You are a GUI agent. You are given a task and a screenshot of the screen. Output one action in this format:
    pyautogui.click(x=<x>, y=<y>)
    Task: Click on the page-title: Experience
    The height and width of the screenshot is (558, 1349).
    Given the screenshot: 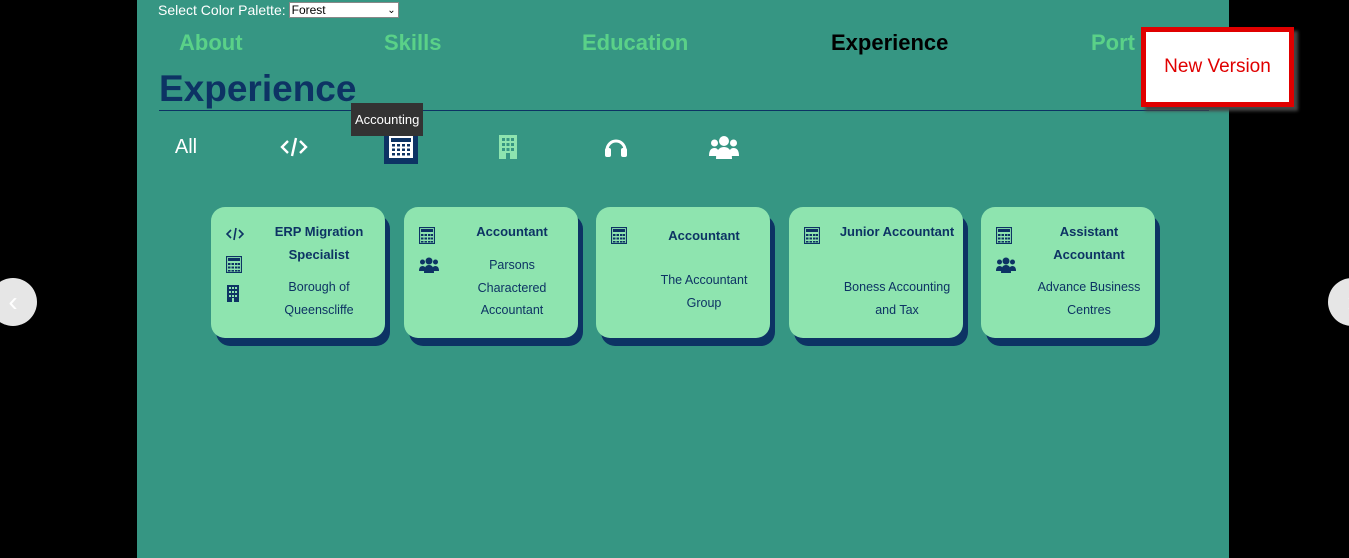 What is the action you would take?
    pyautogui.click(x=258, y=88)
    